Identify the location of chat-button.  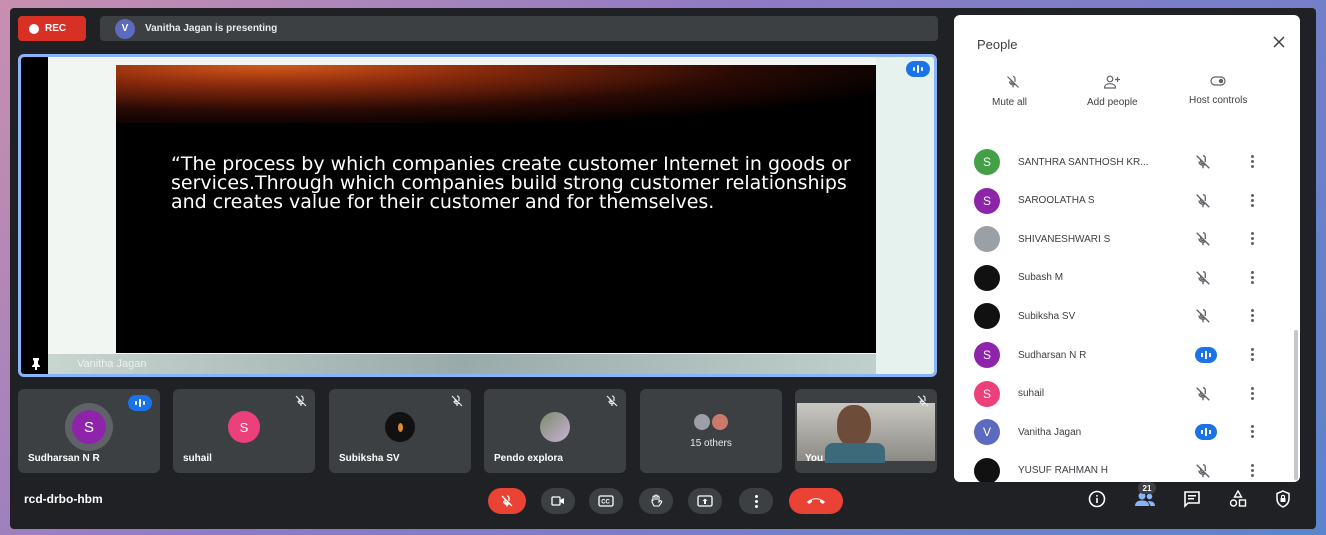
(1192, 499).